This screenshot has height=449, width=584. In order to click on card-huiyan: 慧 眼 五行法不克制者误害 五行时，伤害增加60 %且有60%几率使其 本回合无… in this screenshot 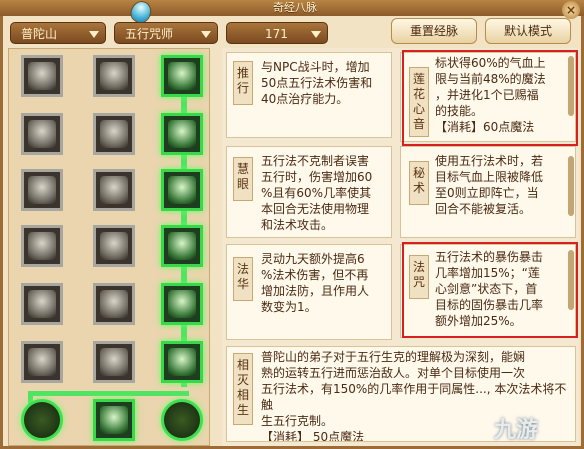, I will do `click(309, 192)`.